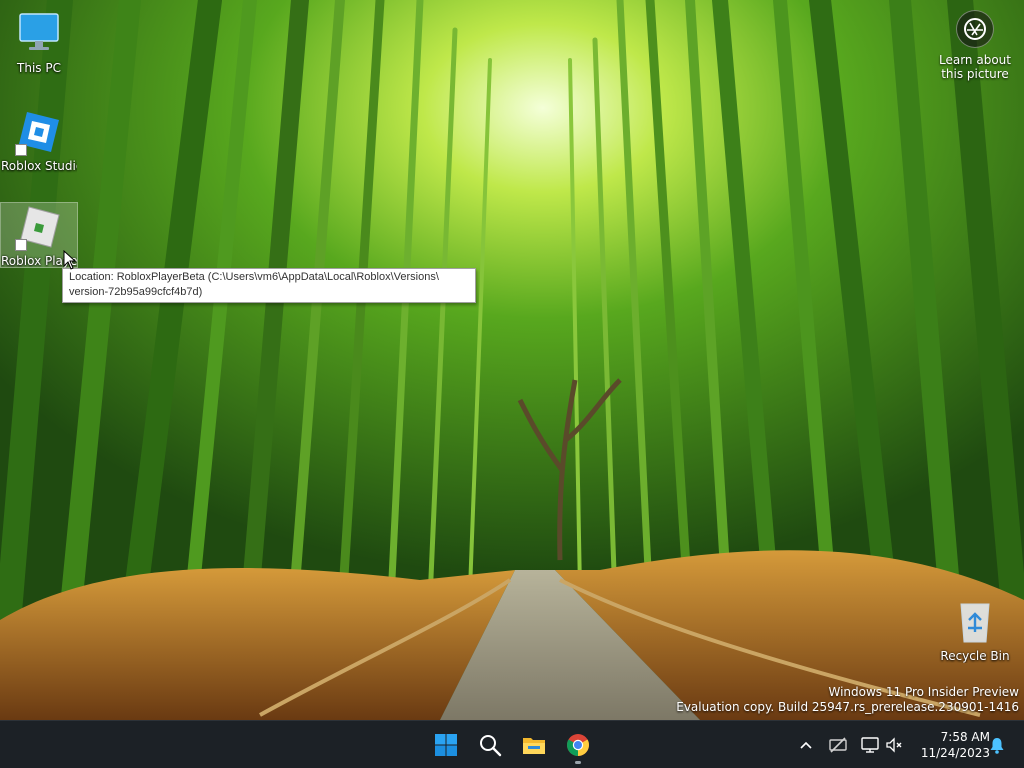 Image resolution: width=1024 pixels, height=768 pixels. Describe the element at coordinates (975, 623) in the screenshot. I see `recycle-bin-icon` at that location.